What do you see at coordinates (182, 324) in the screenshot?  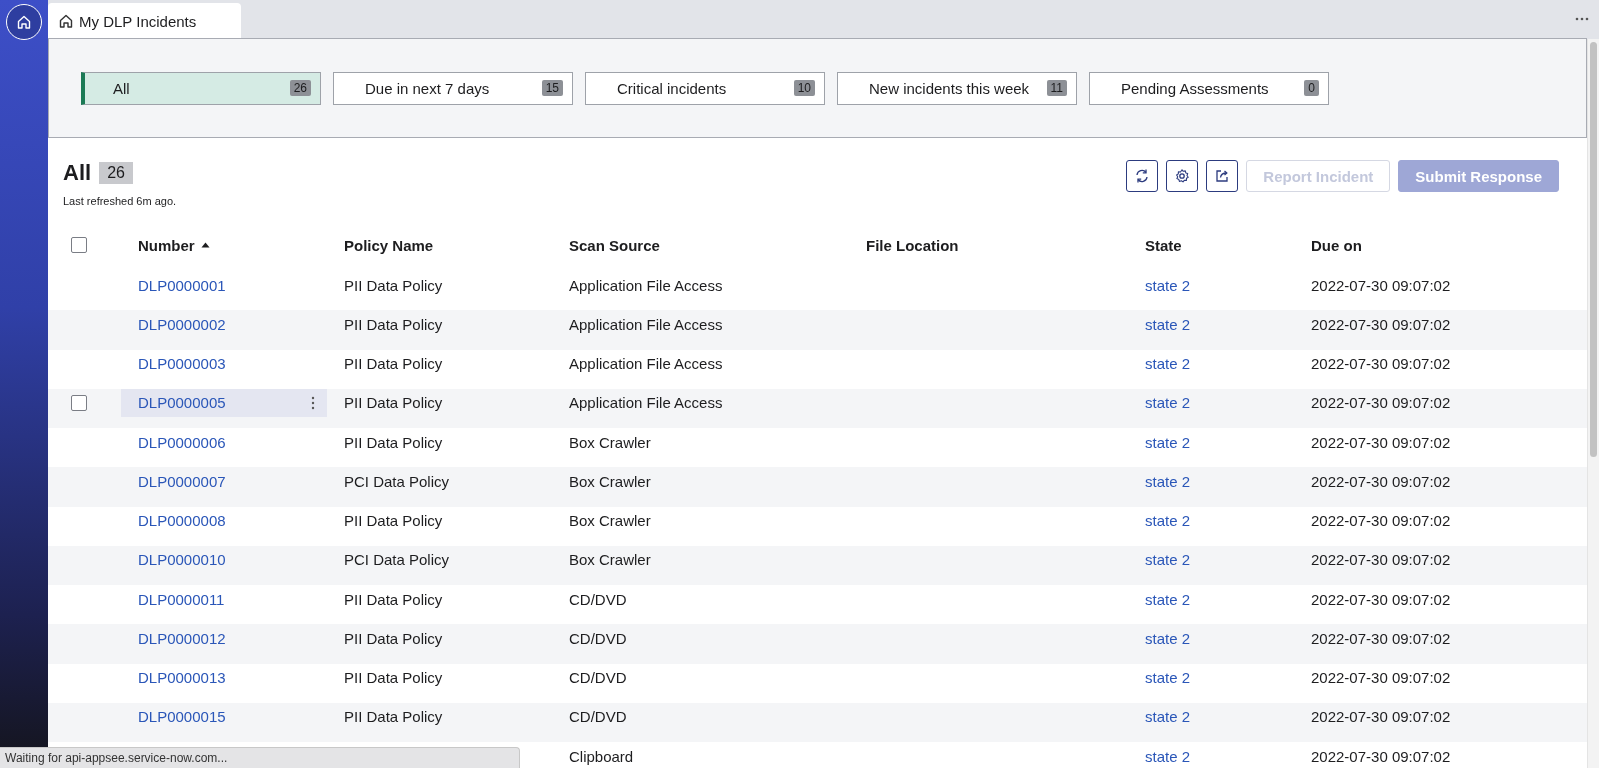 I see `incident-link: DLP0000002` at bounding box center [182, 324].